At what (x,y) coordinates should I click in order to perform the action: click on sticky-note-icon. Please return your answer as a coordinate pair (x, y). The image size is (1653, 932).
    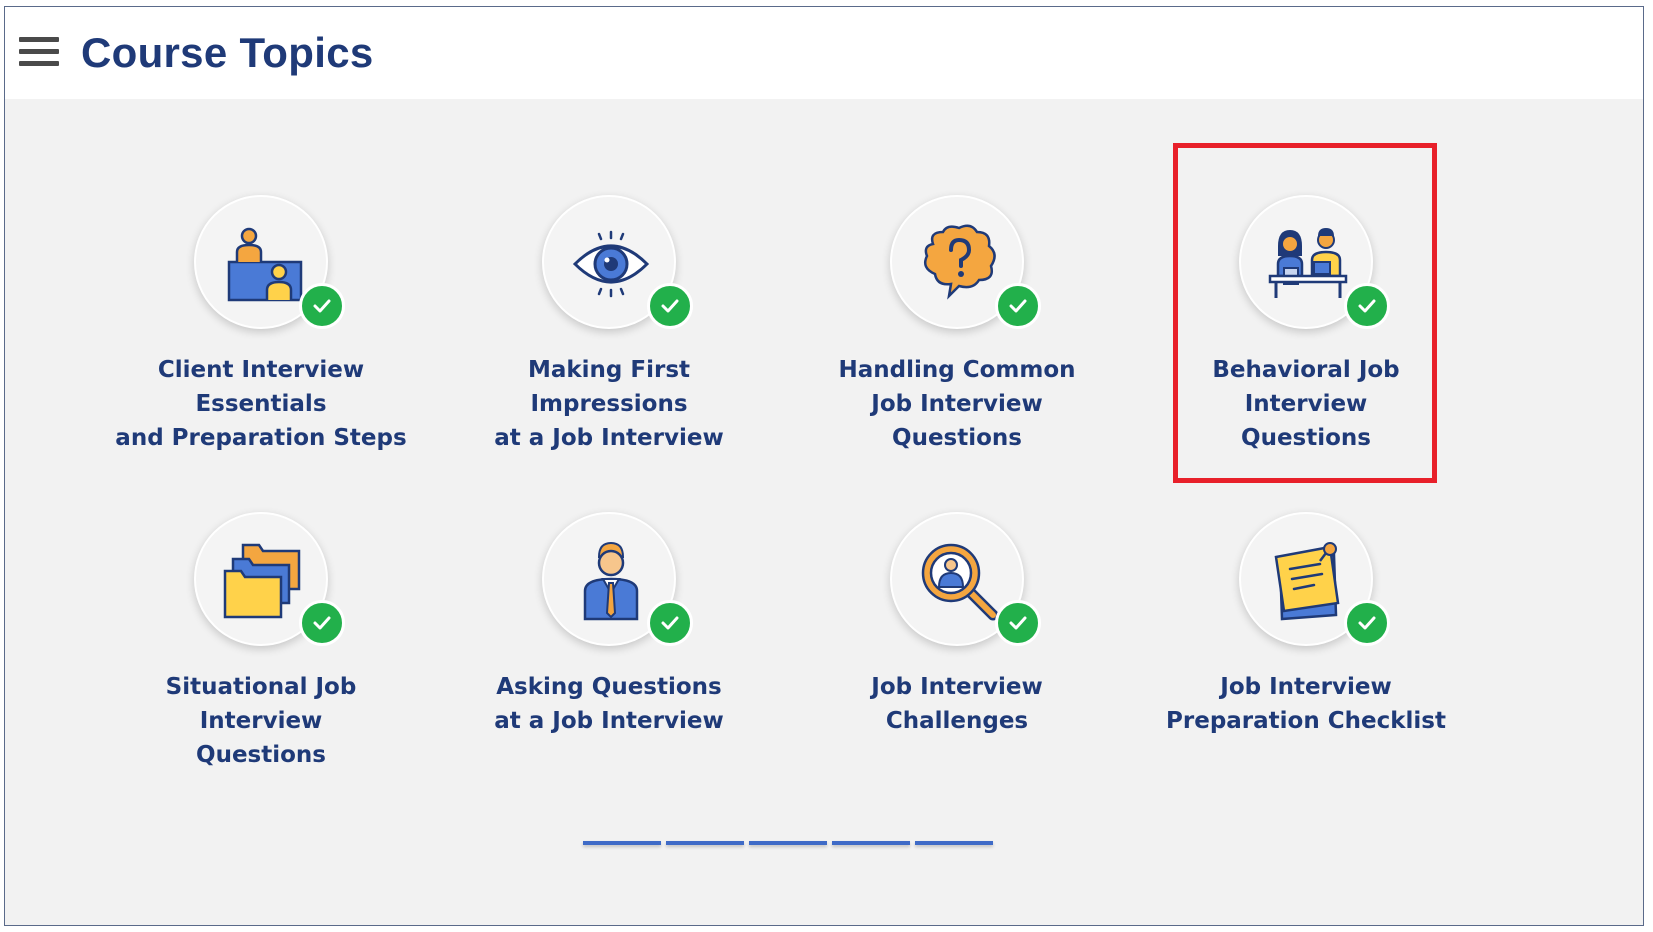
    Looking at the image, I should click on (1307, 581).